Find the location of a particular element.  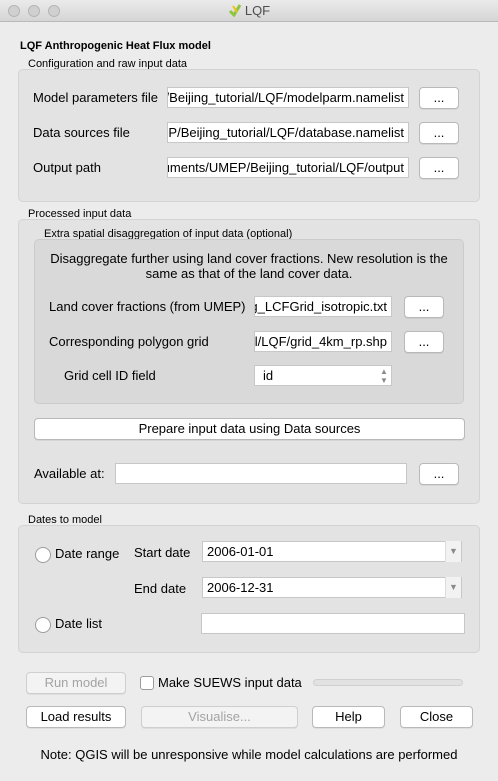

land-cover-label: Land cover fractions (from UMEP) is located at coordinates (147, 306).